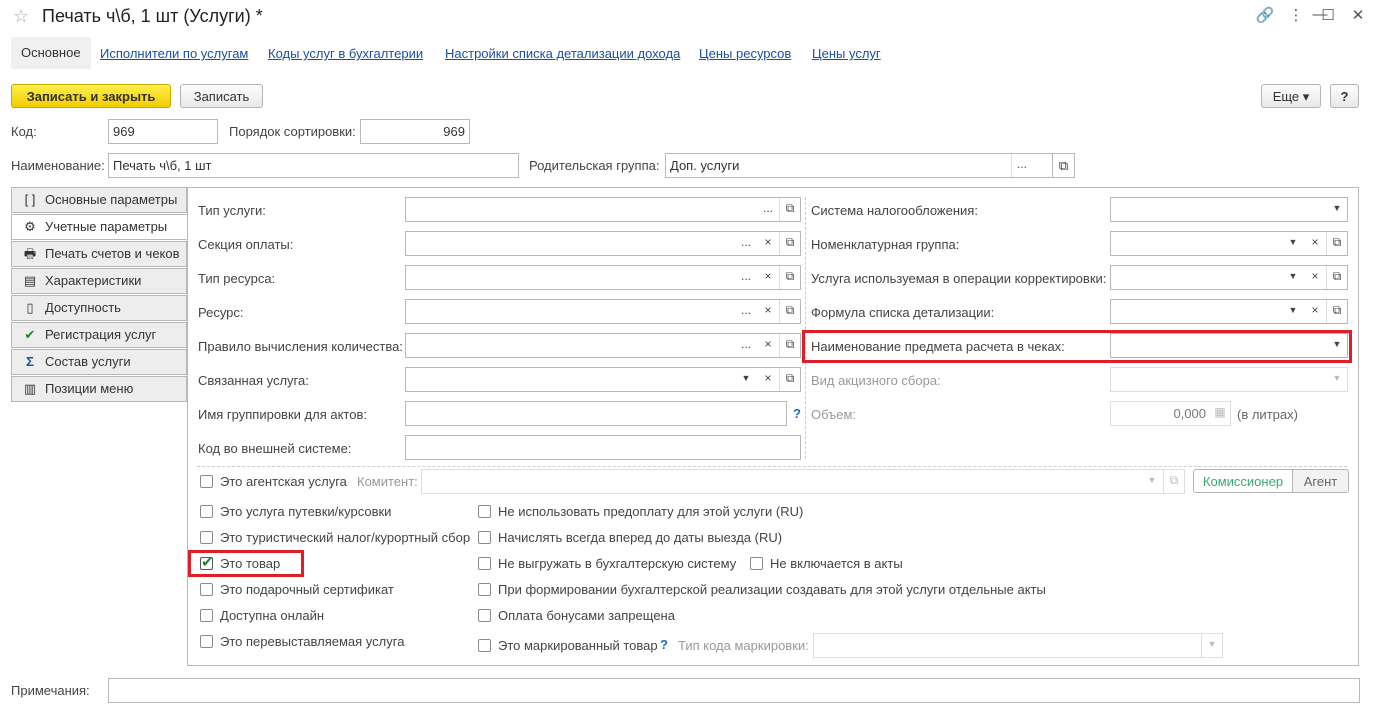  I want to click on sidetab-availability: ▯ Доступность, so click(99, 308).